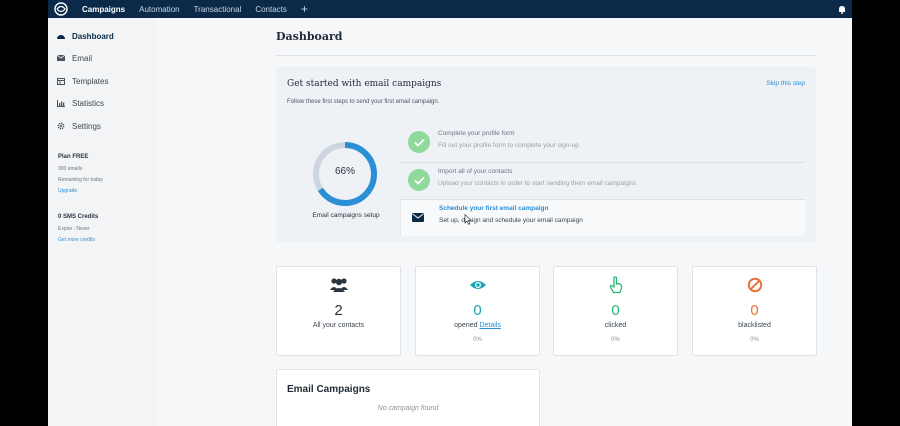  What do you see at coordinates (76, 240) in the screenshot?
I see `get-more-credits-link: Get more credits` at bounding box center [76, 240].